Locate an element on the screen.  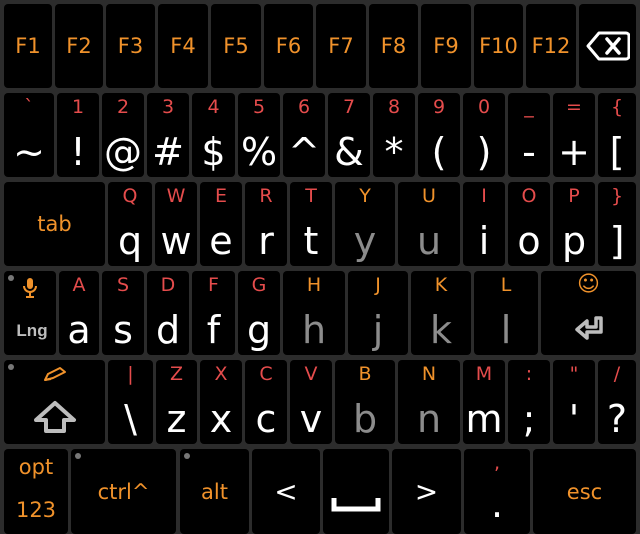
shift-icon is located at coordinates (54, 417).